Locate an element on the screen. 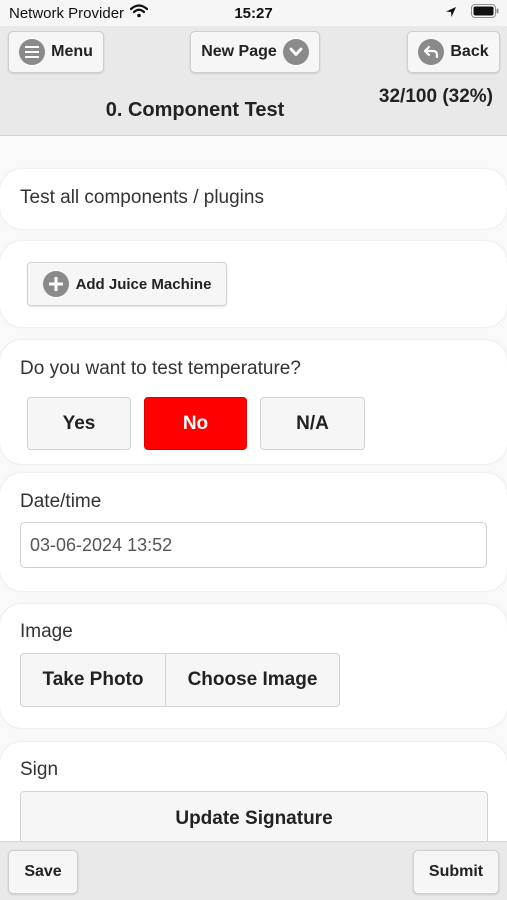 The image size is (507, 900). menu-button: Menu is located at coordinates (56, 52).